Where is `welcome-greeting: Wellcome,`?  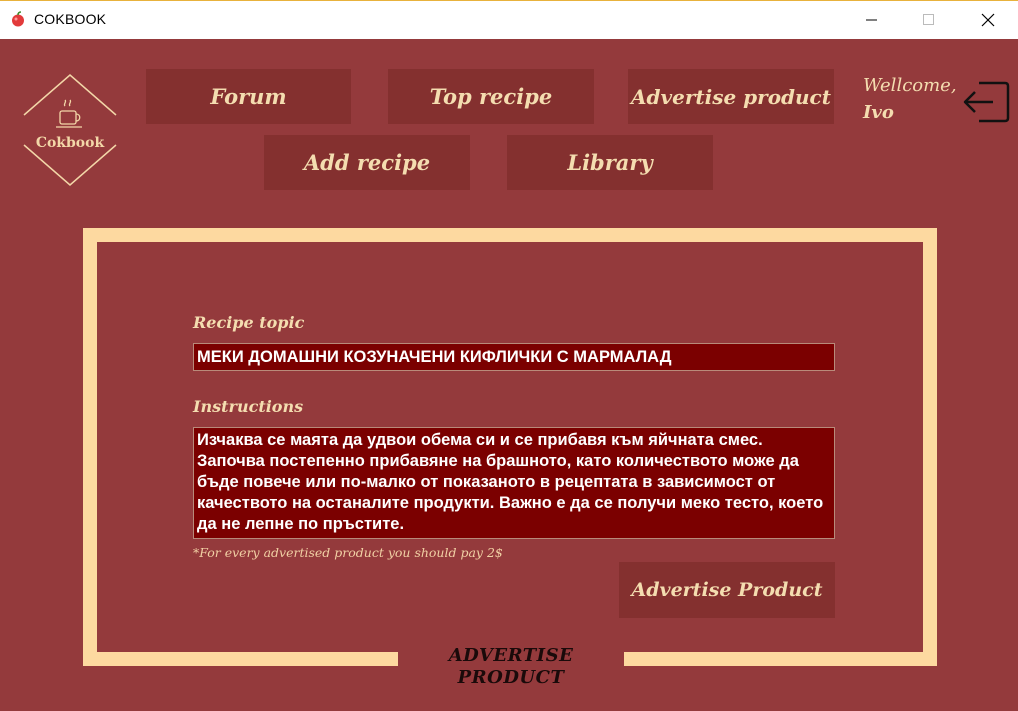 welcome-greeting: Wellcome, is located at coordinates (910, 85).